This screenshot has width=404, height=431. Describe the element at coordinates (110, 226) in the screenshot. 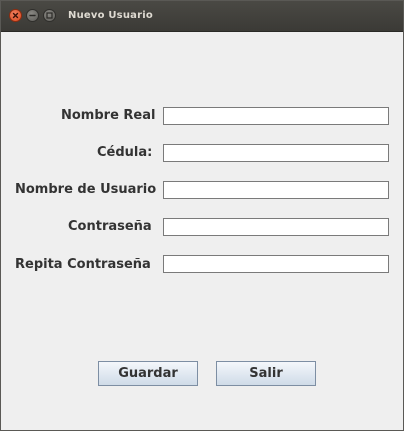

I see `contrasena-label: Contraseña` at that location.